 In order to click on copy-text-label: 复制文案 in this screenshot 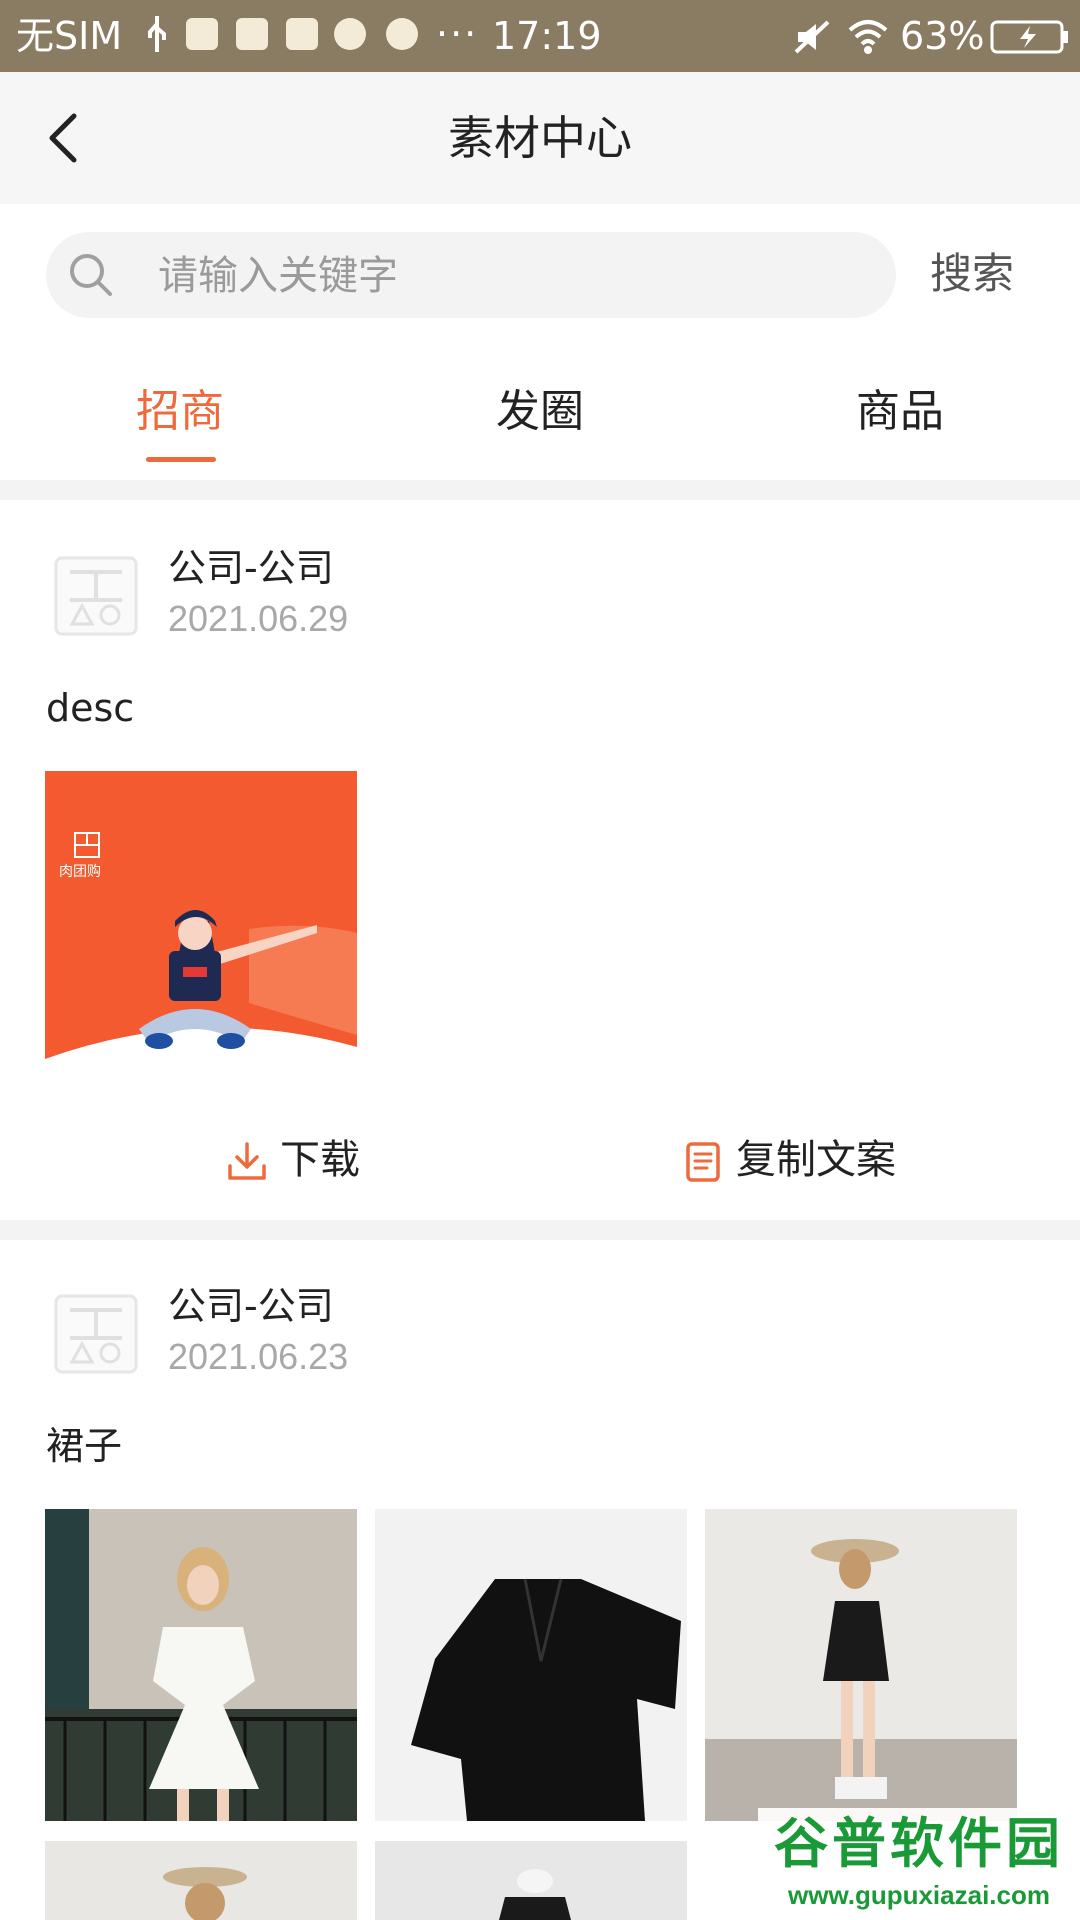, I will do `click(816, 1160)`.